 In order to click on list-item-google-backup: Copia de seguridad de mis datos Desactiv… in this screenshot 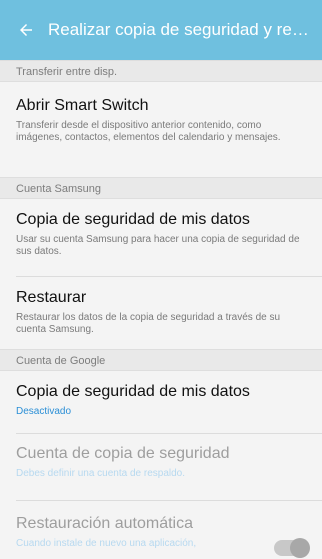, I will do `click(161, 400)`.